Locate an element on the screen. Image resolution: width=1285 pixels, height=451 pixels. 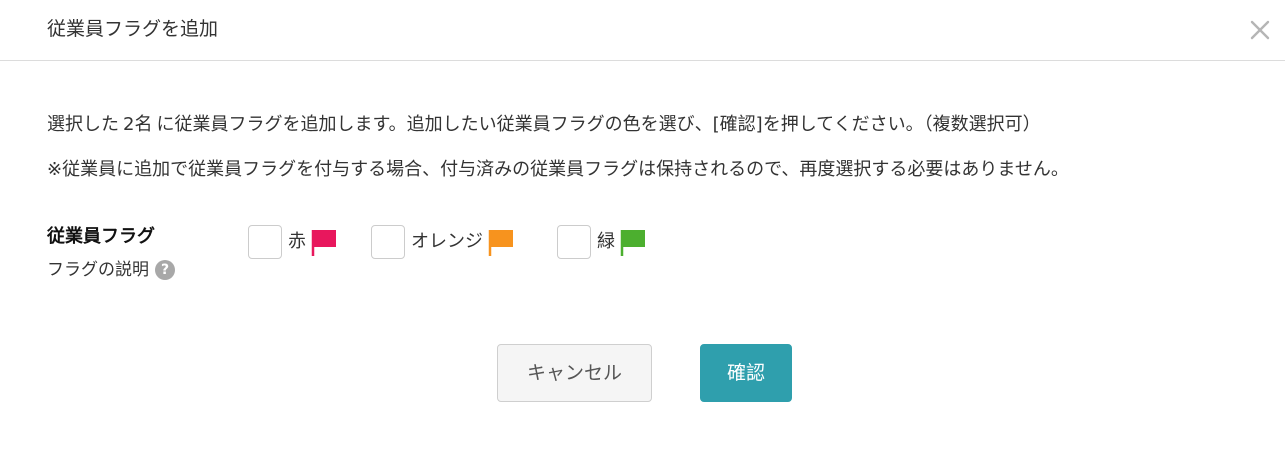
flag-description-label: フラグの説明 is located at coordinates (98, 270).